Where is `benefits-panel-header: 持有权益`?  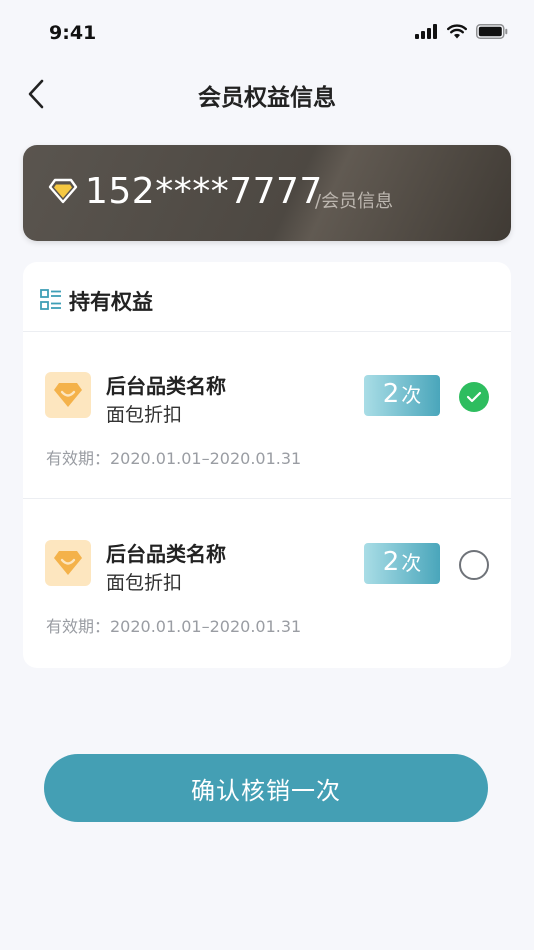 benefits-panel-header: 持有权益 is located at coordinates (267, 297).